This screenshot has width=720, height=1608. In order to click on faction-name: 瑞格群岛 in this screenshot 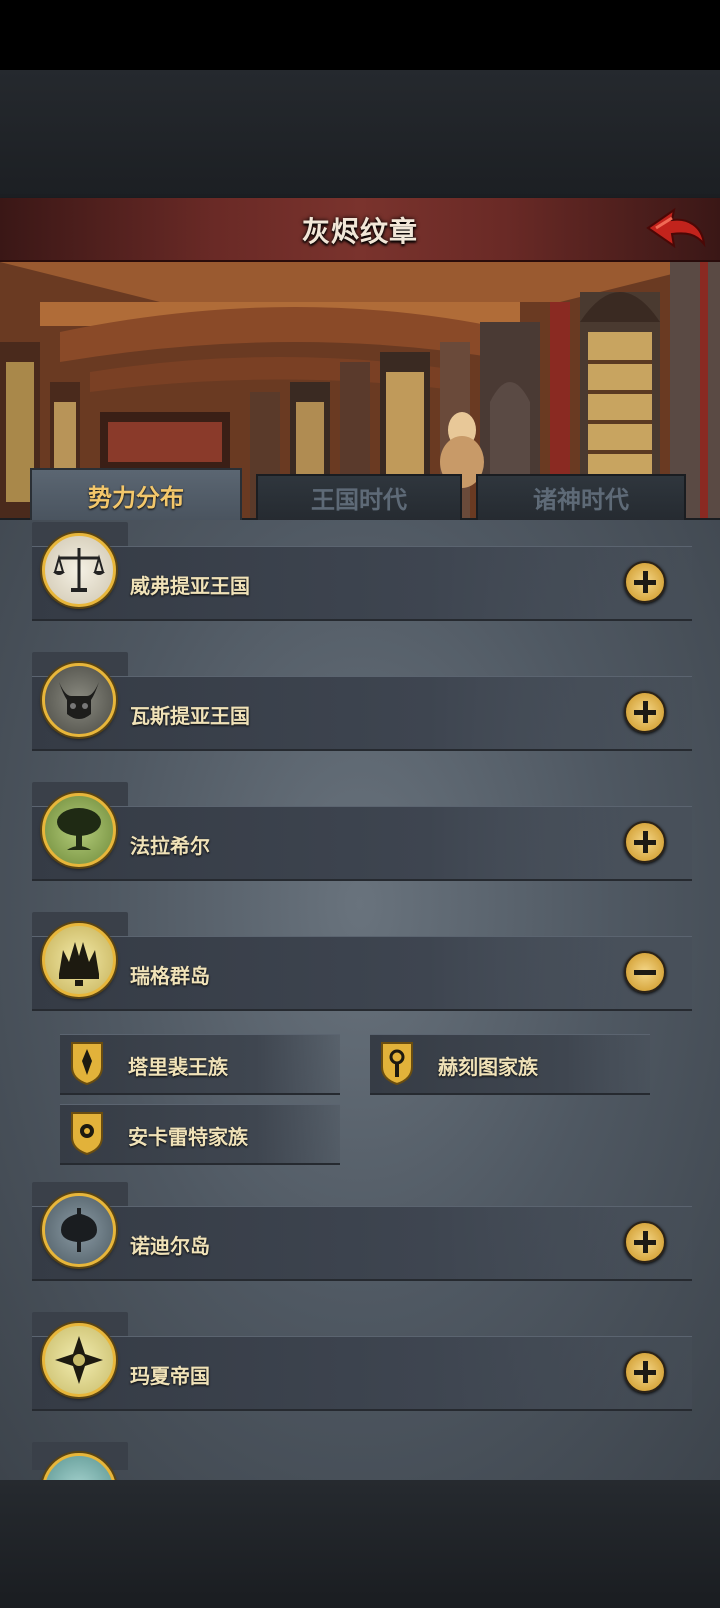, I will do `click(170, 976)`.